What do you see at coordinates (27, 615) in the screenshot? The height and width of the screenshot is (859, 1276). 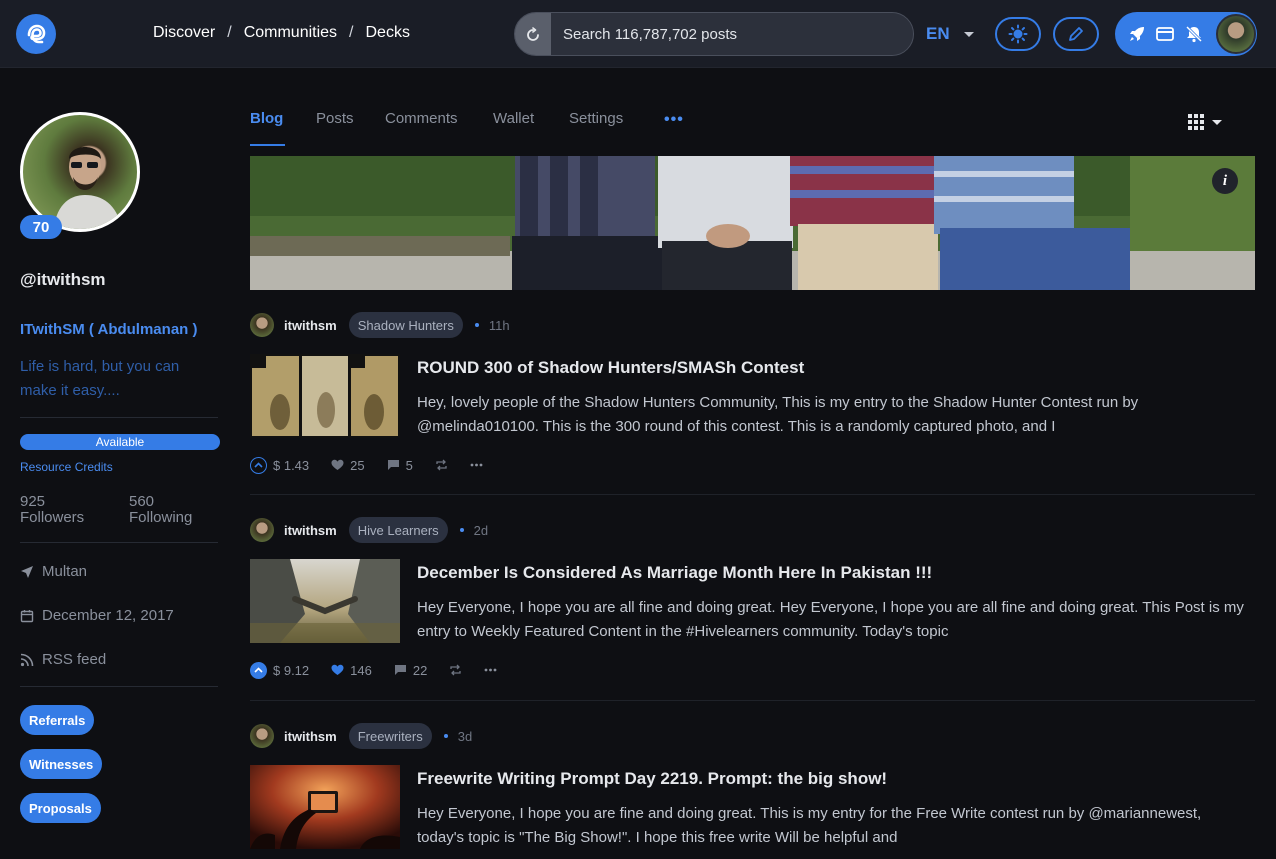 I see `calendar-icon` at bounding box center [27, 615].